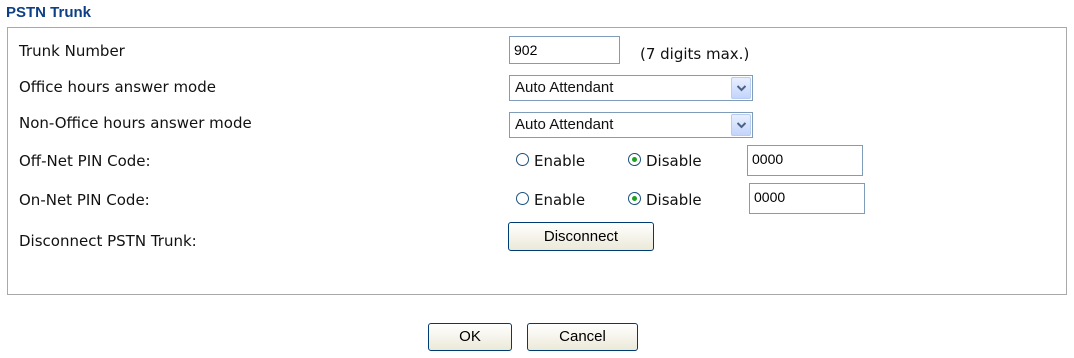 The height and width of the screenshot is (358, 1074). I want to click on section-title: PSTN Trunk, so click(49, 12).